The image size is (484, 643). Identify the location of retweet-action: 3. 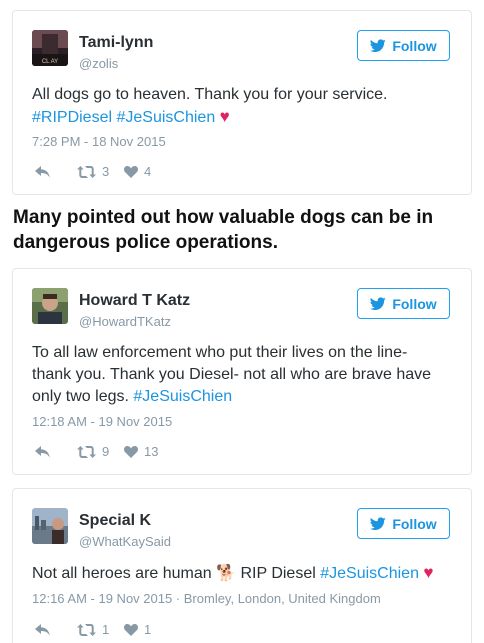
(100, 171).